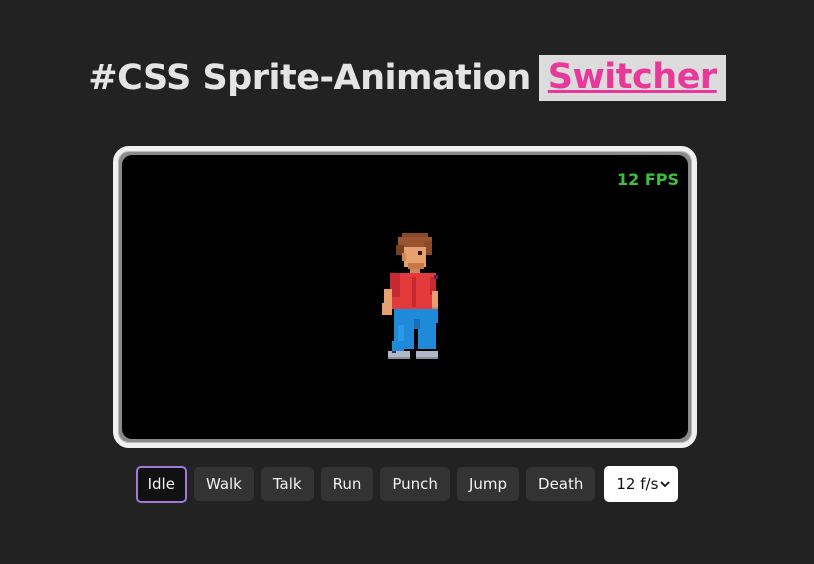 This screenshot has height=564, width=814. Describe the element at coordinates (632, 78) in the screenshot. I see `switcher-link: Switcher` at that location.